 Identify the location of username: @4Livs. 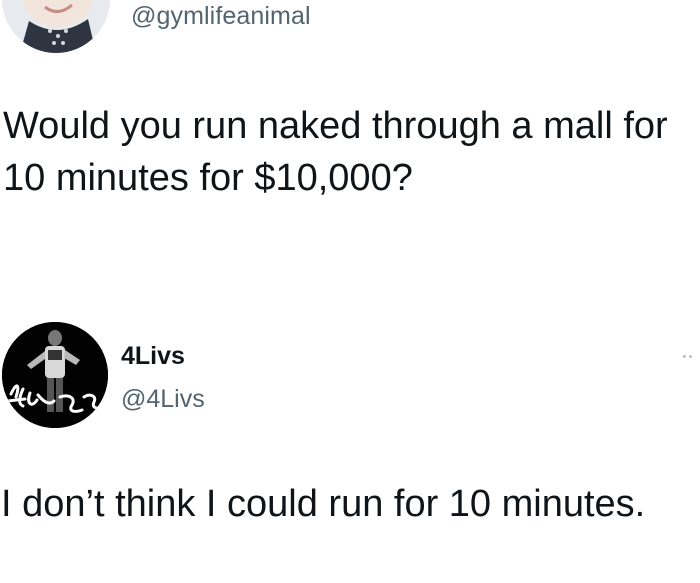
(163, 399).